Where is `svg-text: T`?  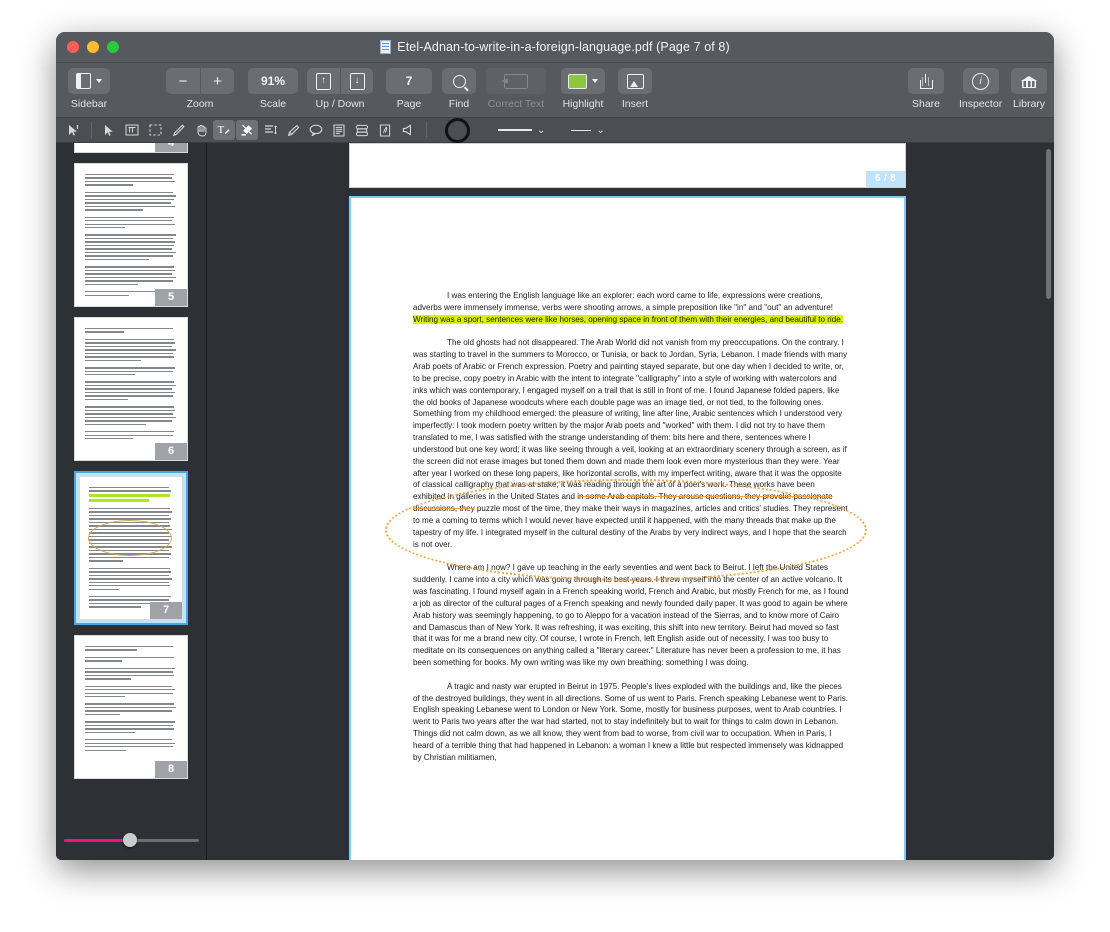
svg-text: T is located at coordinates (221, 130).